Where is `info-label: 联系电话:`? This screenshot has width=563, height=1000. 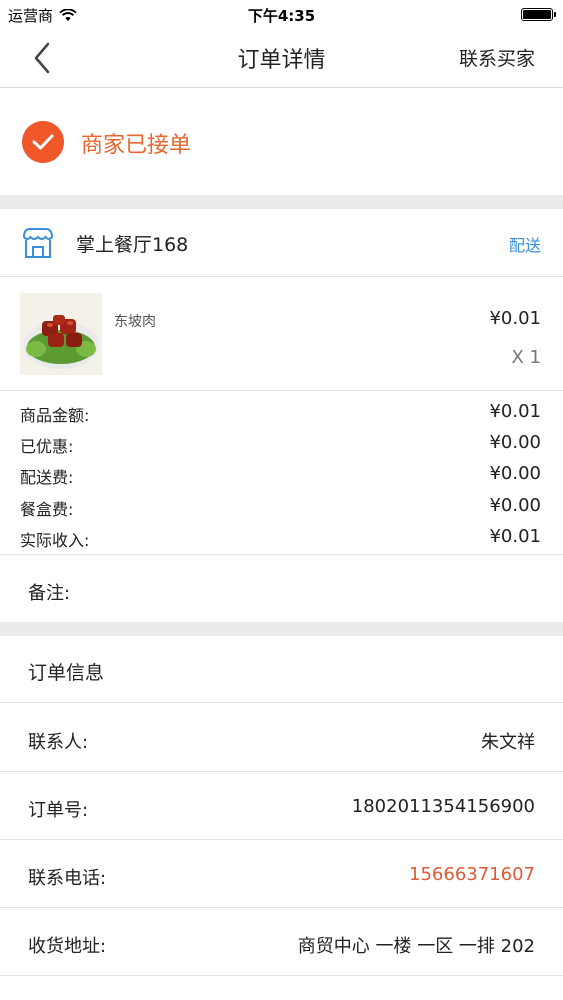 info-label: 联系电话: is located at coordinates (67, 878).